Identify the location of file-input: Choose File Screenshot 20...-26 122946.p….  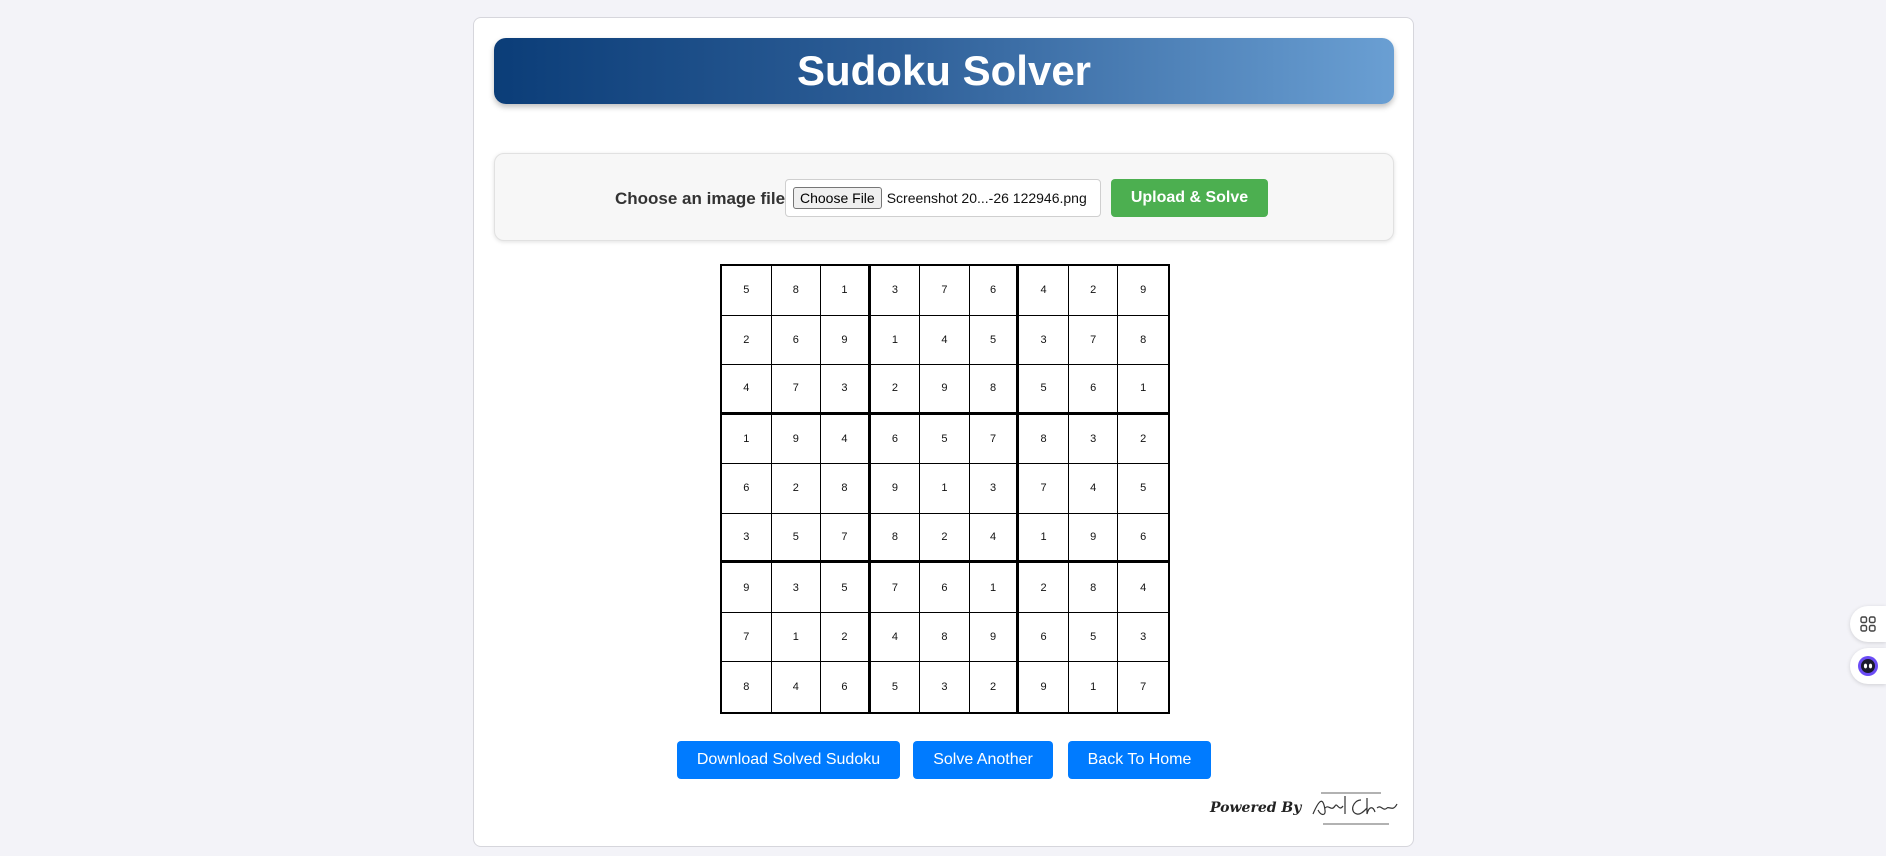
(943, 198).